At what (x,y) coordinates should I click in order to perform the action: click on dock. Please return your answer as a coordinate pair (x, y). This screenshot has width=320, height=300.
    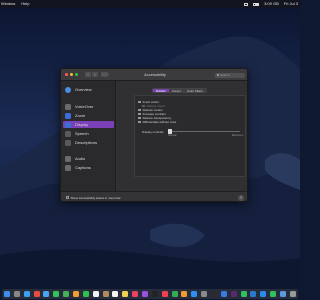
    Looking at the image, I should click on (150, 294).